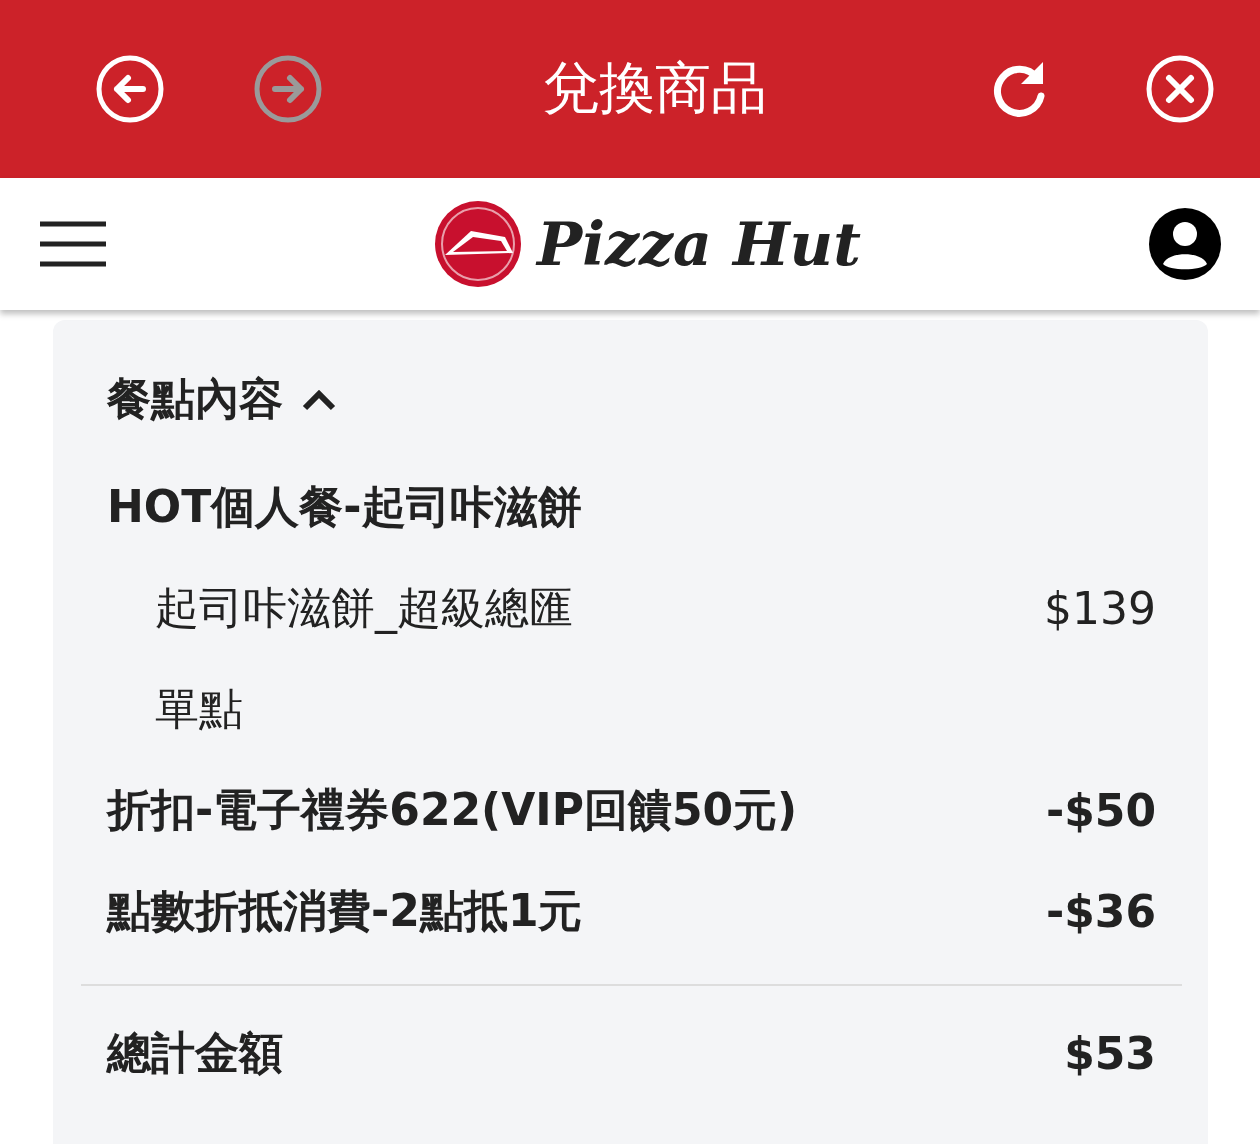 The height and width of the screenshot is (1144, 1260). Describe the element at coordinates (199, 709) in the screenshot. I see `item-name: 單點` at that location.